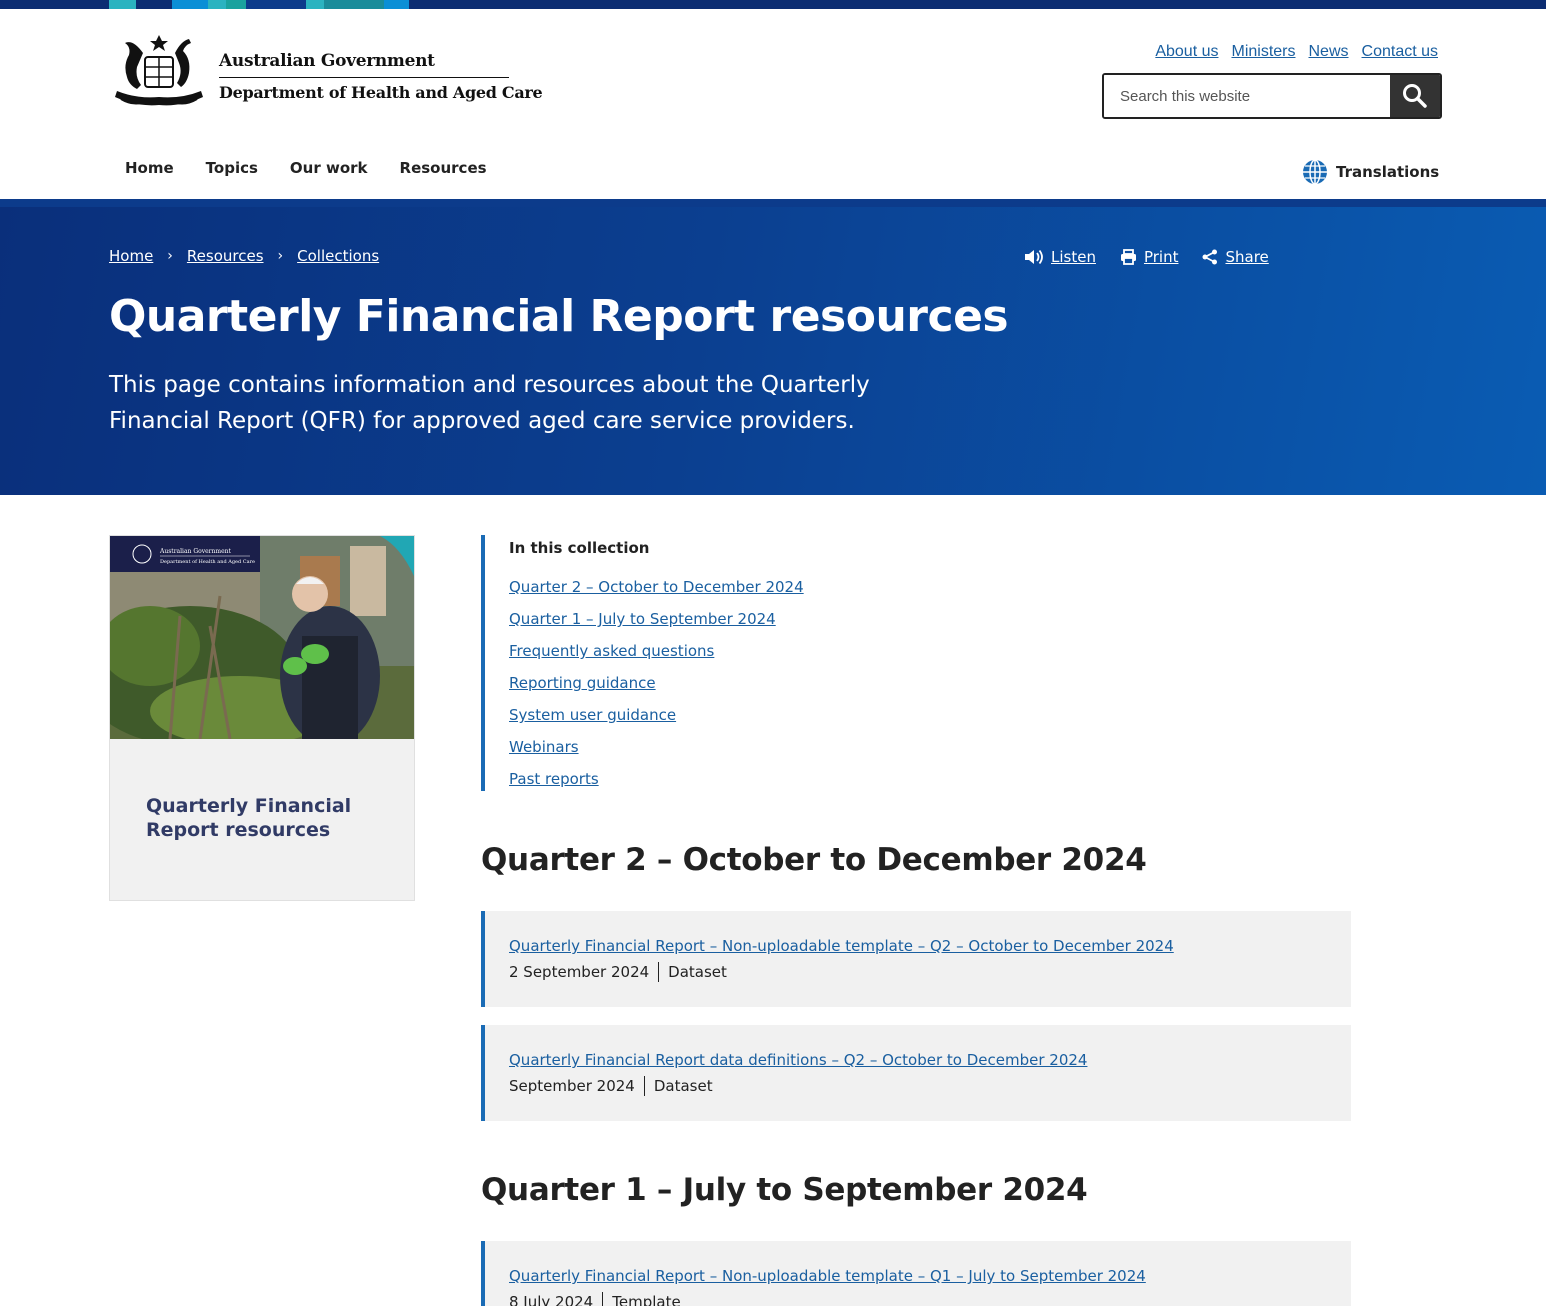 The width and height of the screenshot is (1546, 1306). What do you see at coordinates (579, 972) in the screenshot?
I see `resource-date: 2 September 2024` at bounding box center [579, 972].